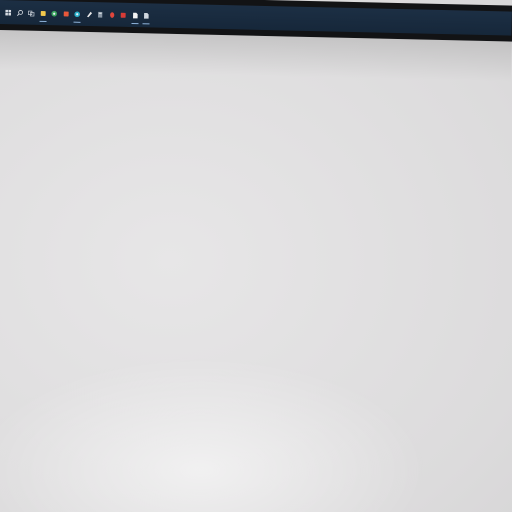 Image resolution: width=512 pixels, height=512 pixels. I want to click on edge-icon, so click(77, 13).